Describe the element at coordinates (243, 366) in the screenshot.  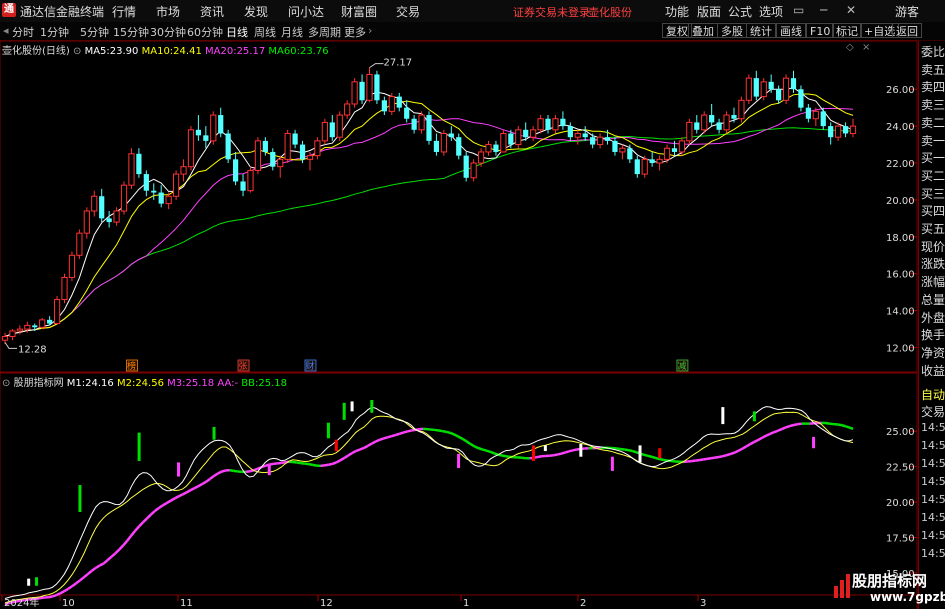
I see `event-marker-label: 张` at that location.